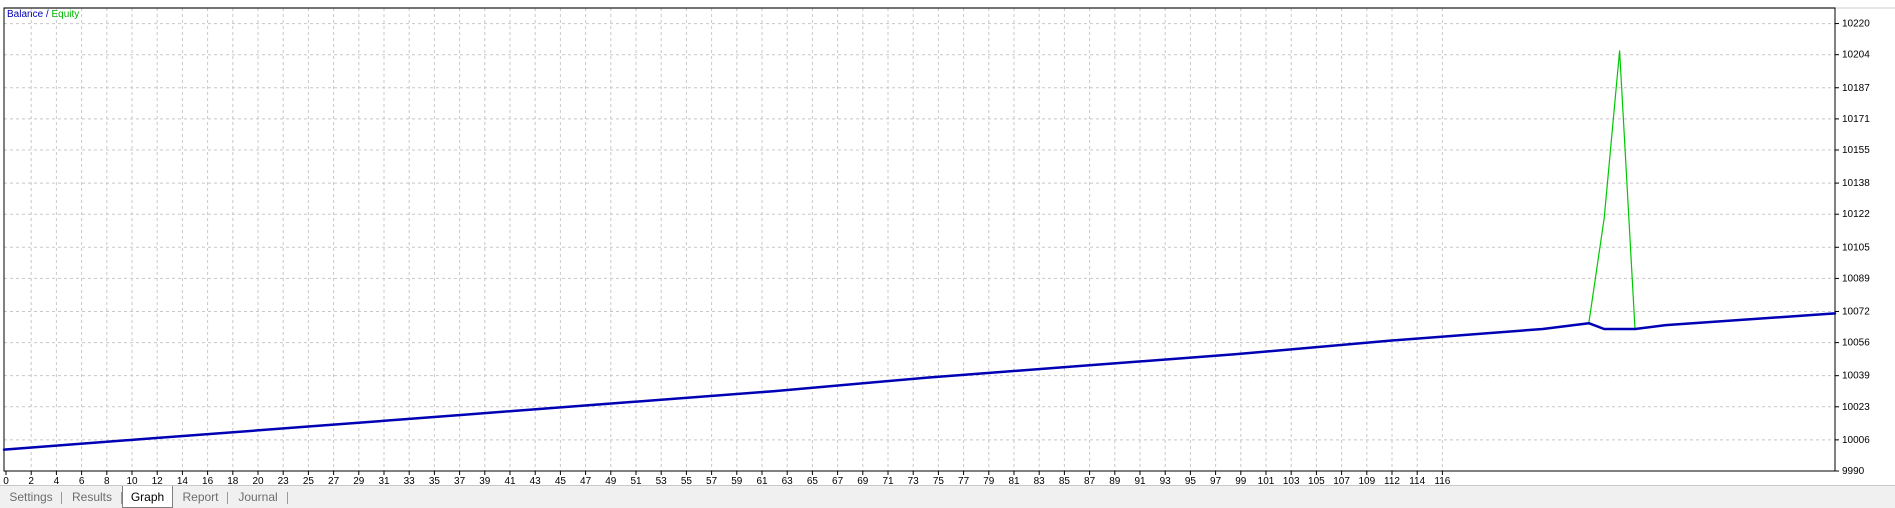 This screenshot has width=1895, height=508. I want to click on tab-journal: Journal, so click(258, 498).